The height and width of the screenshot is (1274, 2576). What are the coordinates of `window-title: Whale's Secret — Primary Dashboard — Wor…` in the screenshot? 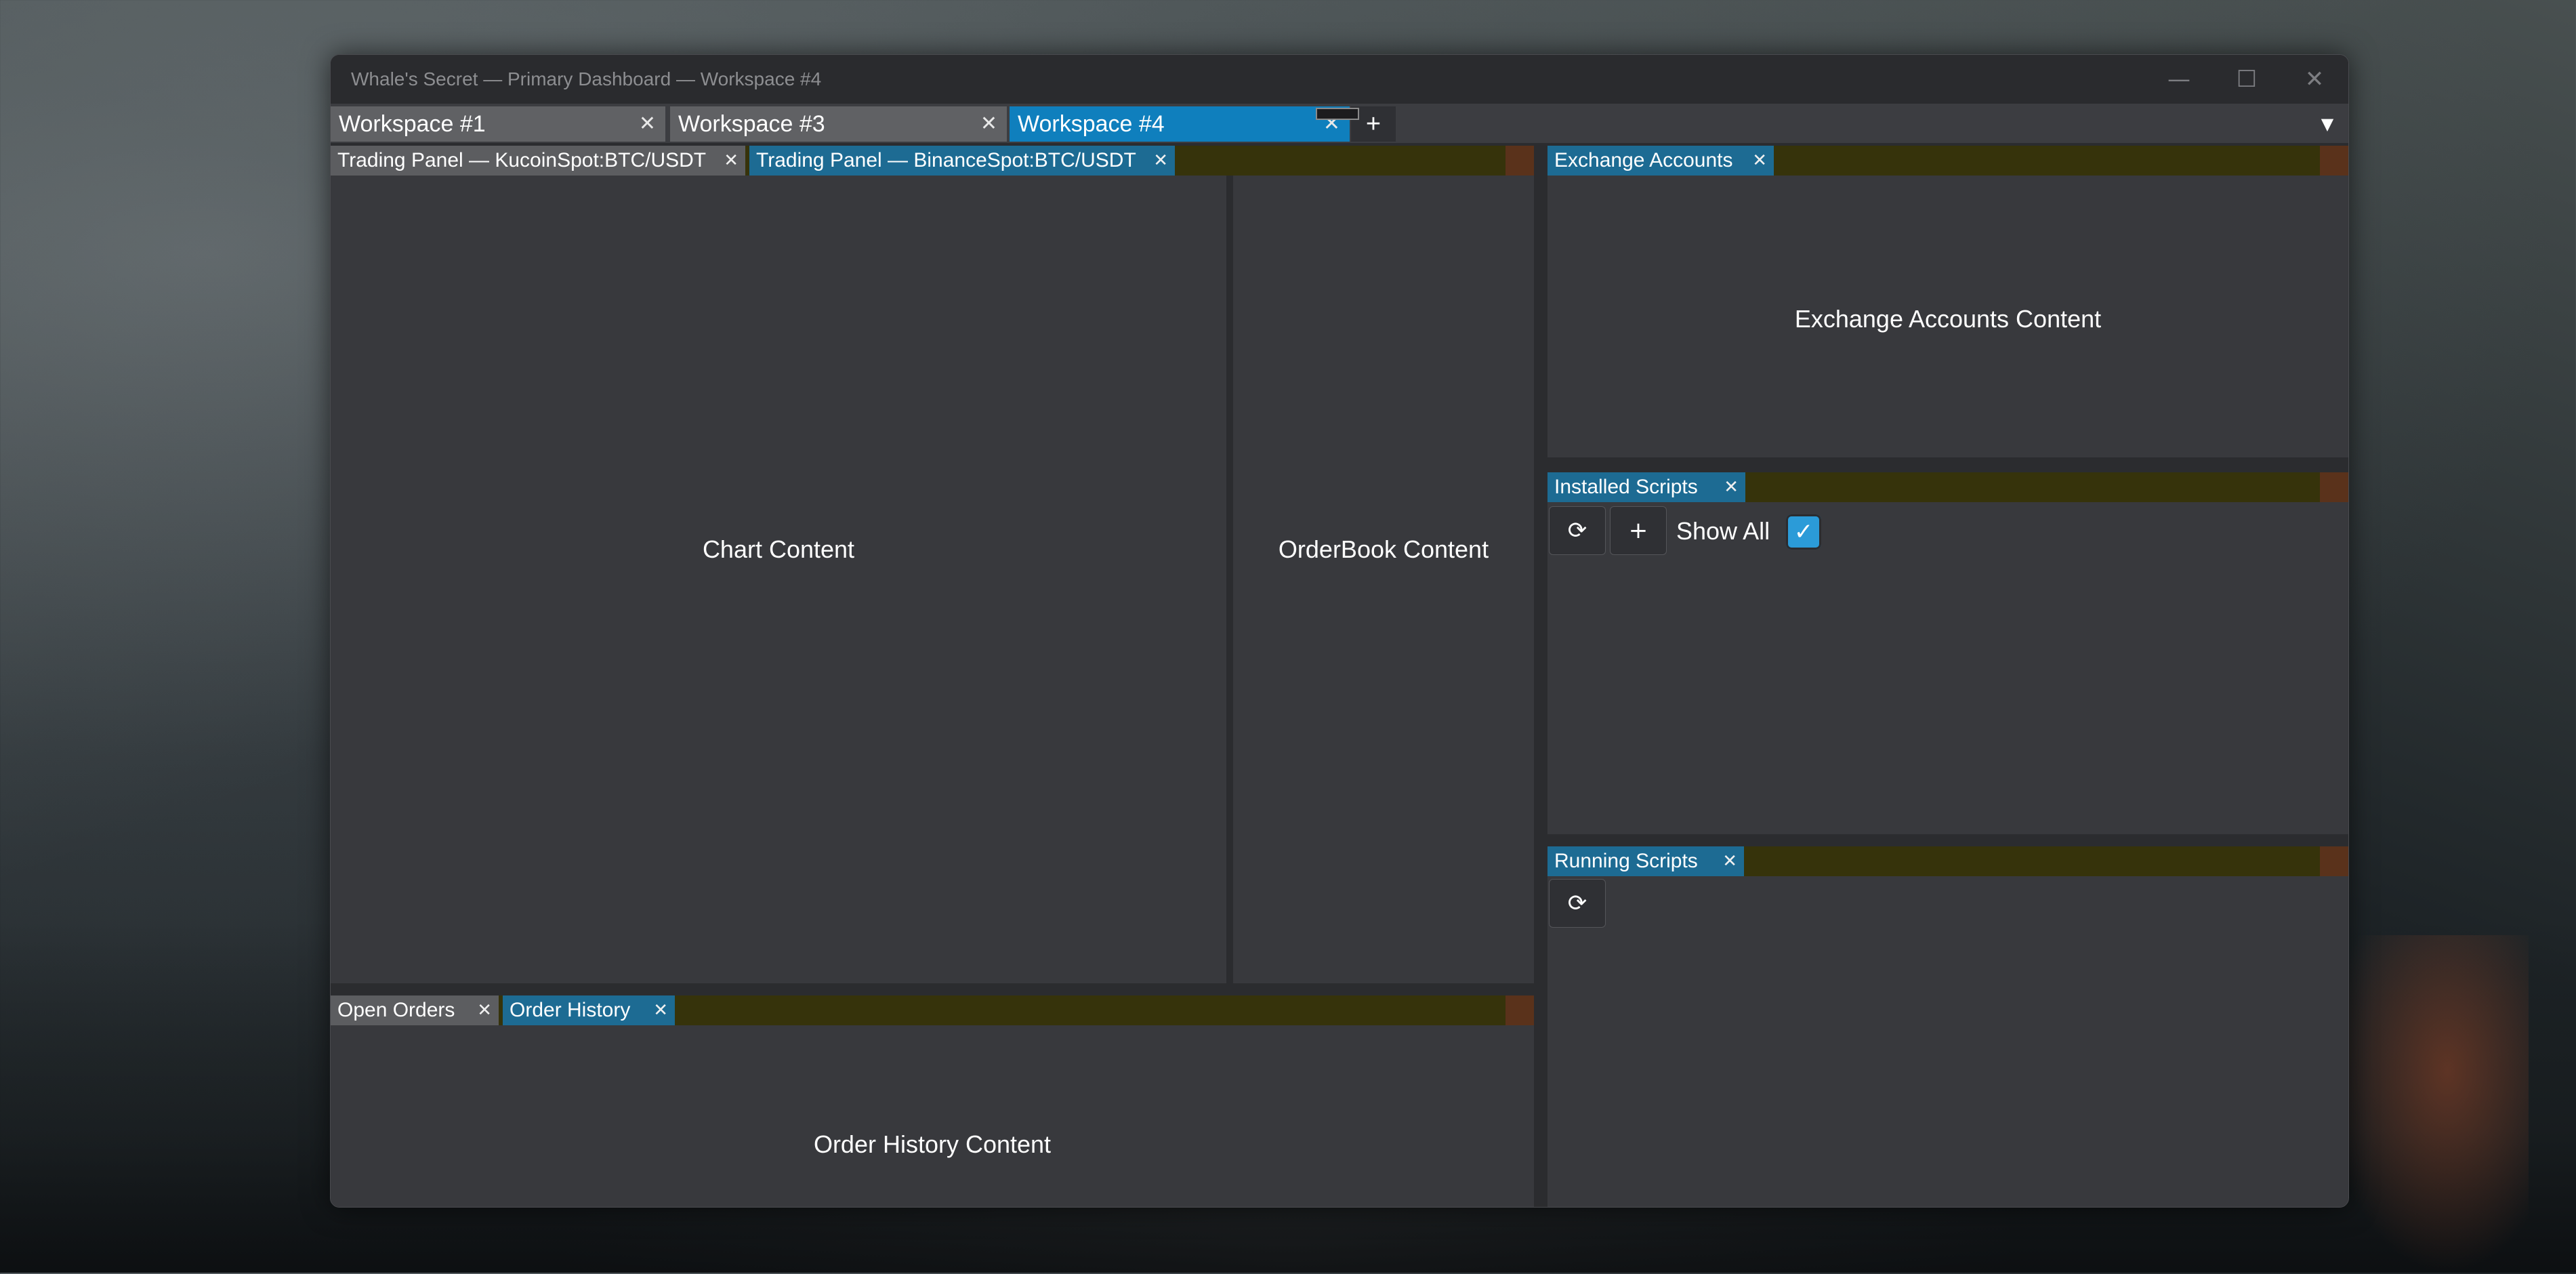 It's located at (586, 78).